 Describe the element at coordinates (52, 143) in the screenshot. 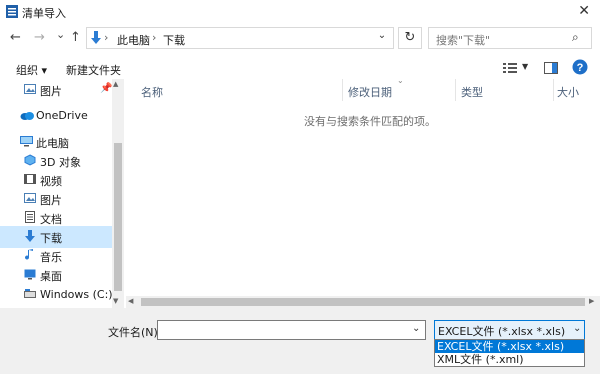

I see `sidebar-item-label: 此电脑` at that location.